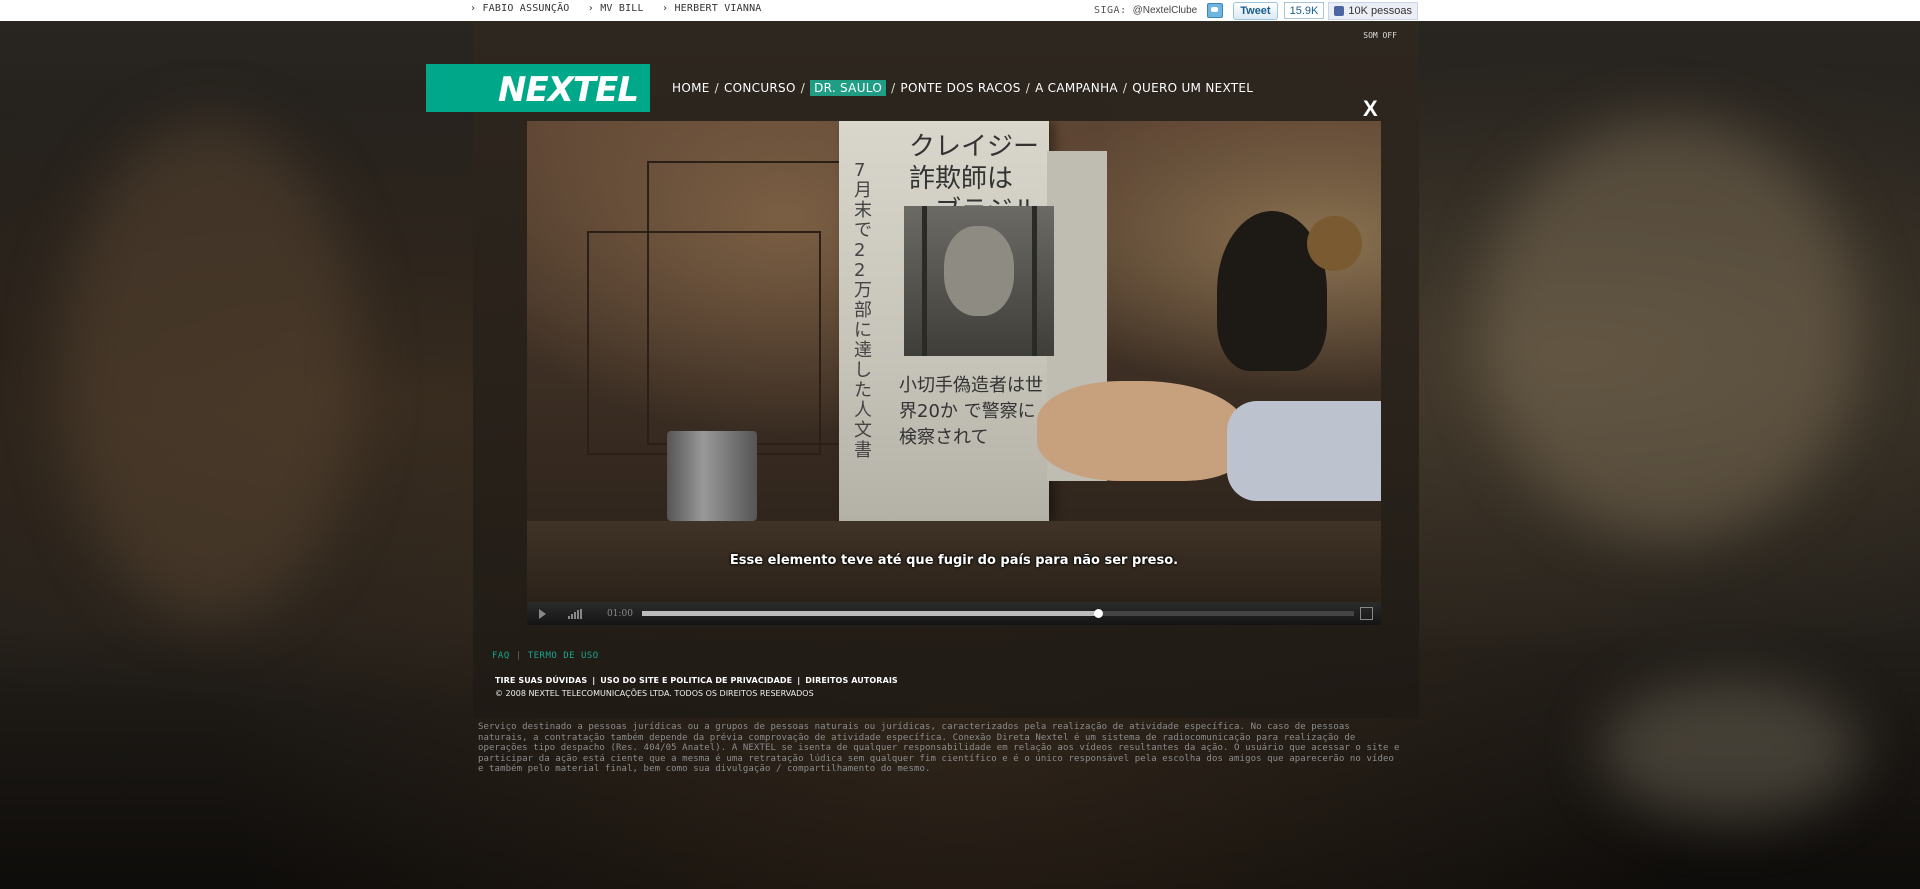 Image resolution: width=1920 pixels, height=889 pixels. I want to click on newspaper-vertical-text: 7月末で22万部に達した人文書, so click(863, 310).